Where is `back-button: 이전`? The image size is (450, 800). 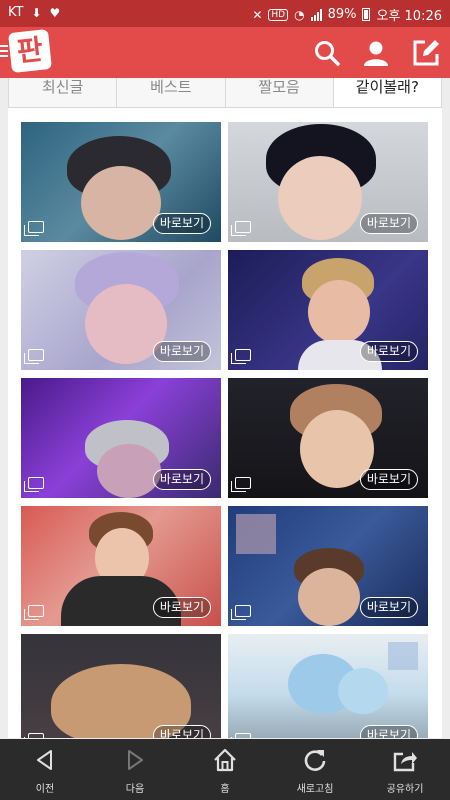
back-button: 이전 is located at coordinates (45, 769).